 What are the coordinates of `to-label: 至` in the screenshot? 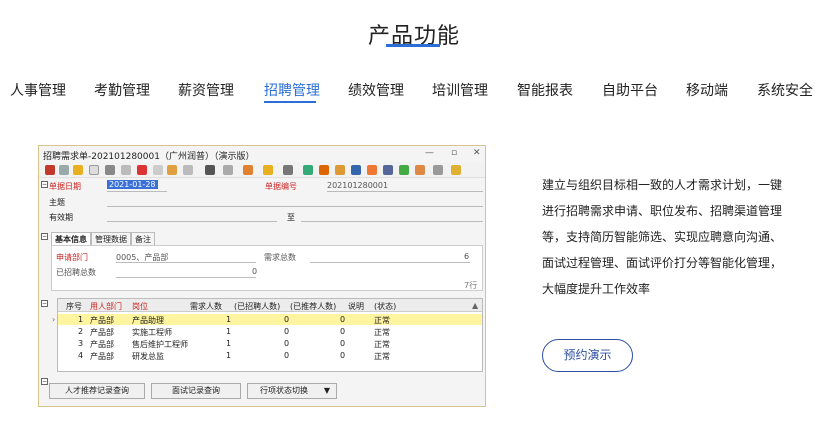 It's located at (291, 217).